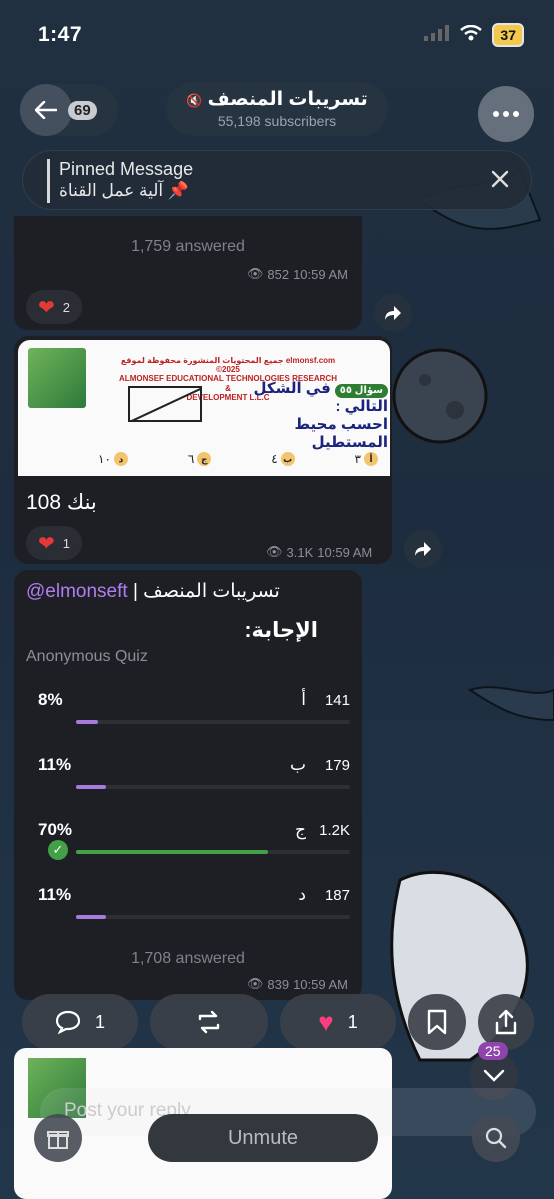  I want to click on message-meta: 👁 839 10:59 AM, so click(297, 984).